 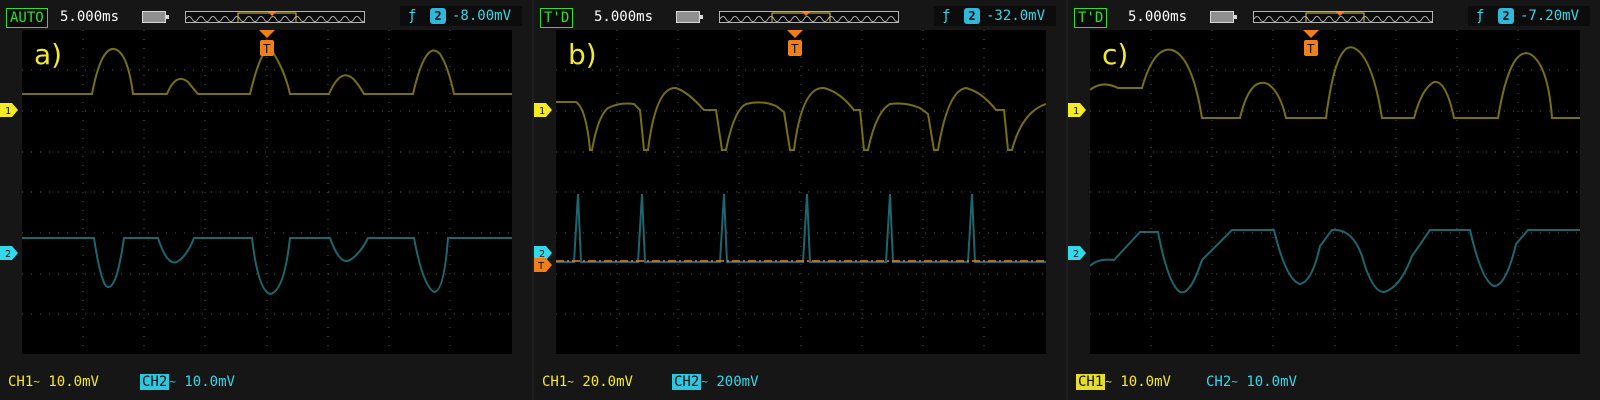 What do you see at coordinates (27, 18) in the screenshot?
I see `acquisition-mode-badge: AUTO` at bounding box center [27, 18].